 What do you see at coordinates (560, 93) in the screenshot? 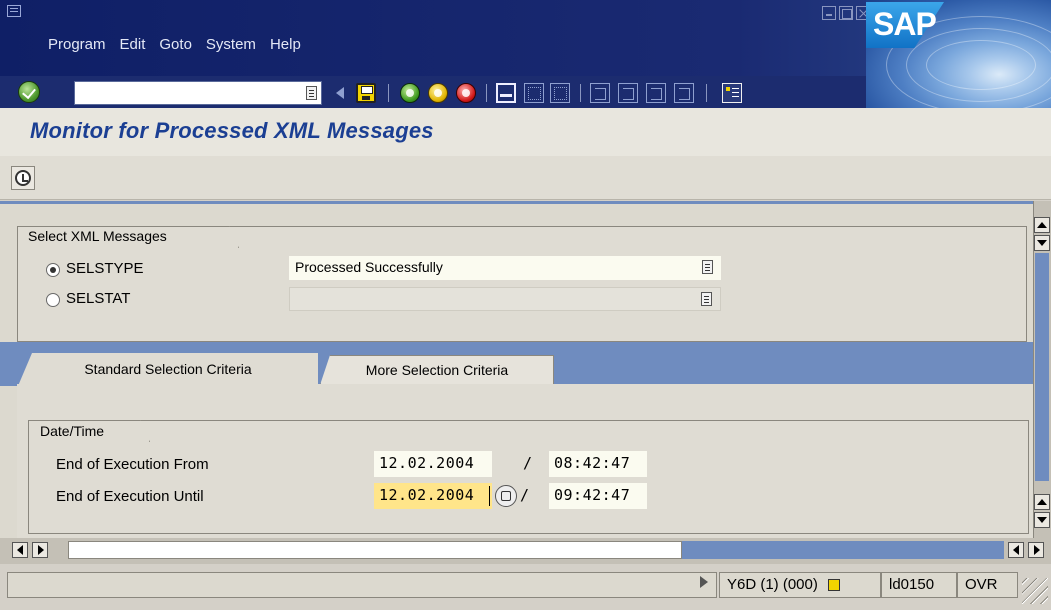
I see `find-next-icon` at bounding box center [560, 93].